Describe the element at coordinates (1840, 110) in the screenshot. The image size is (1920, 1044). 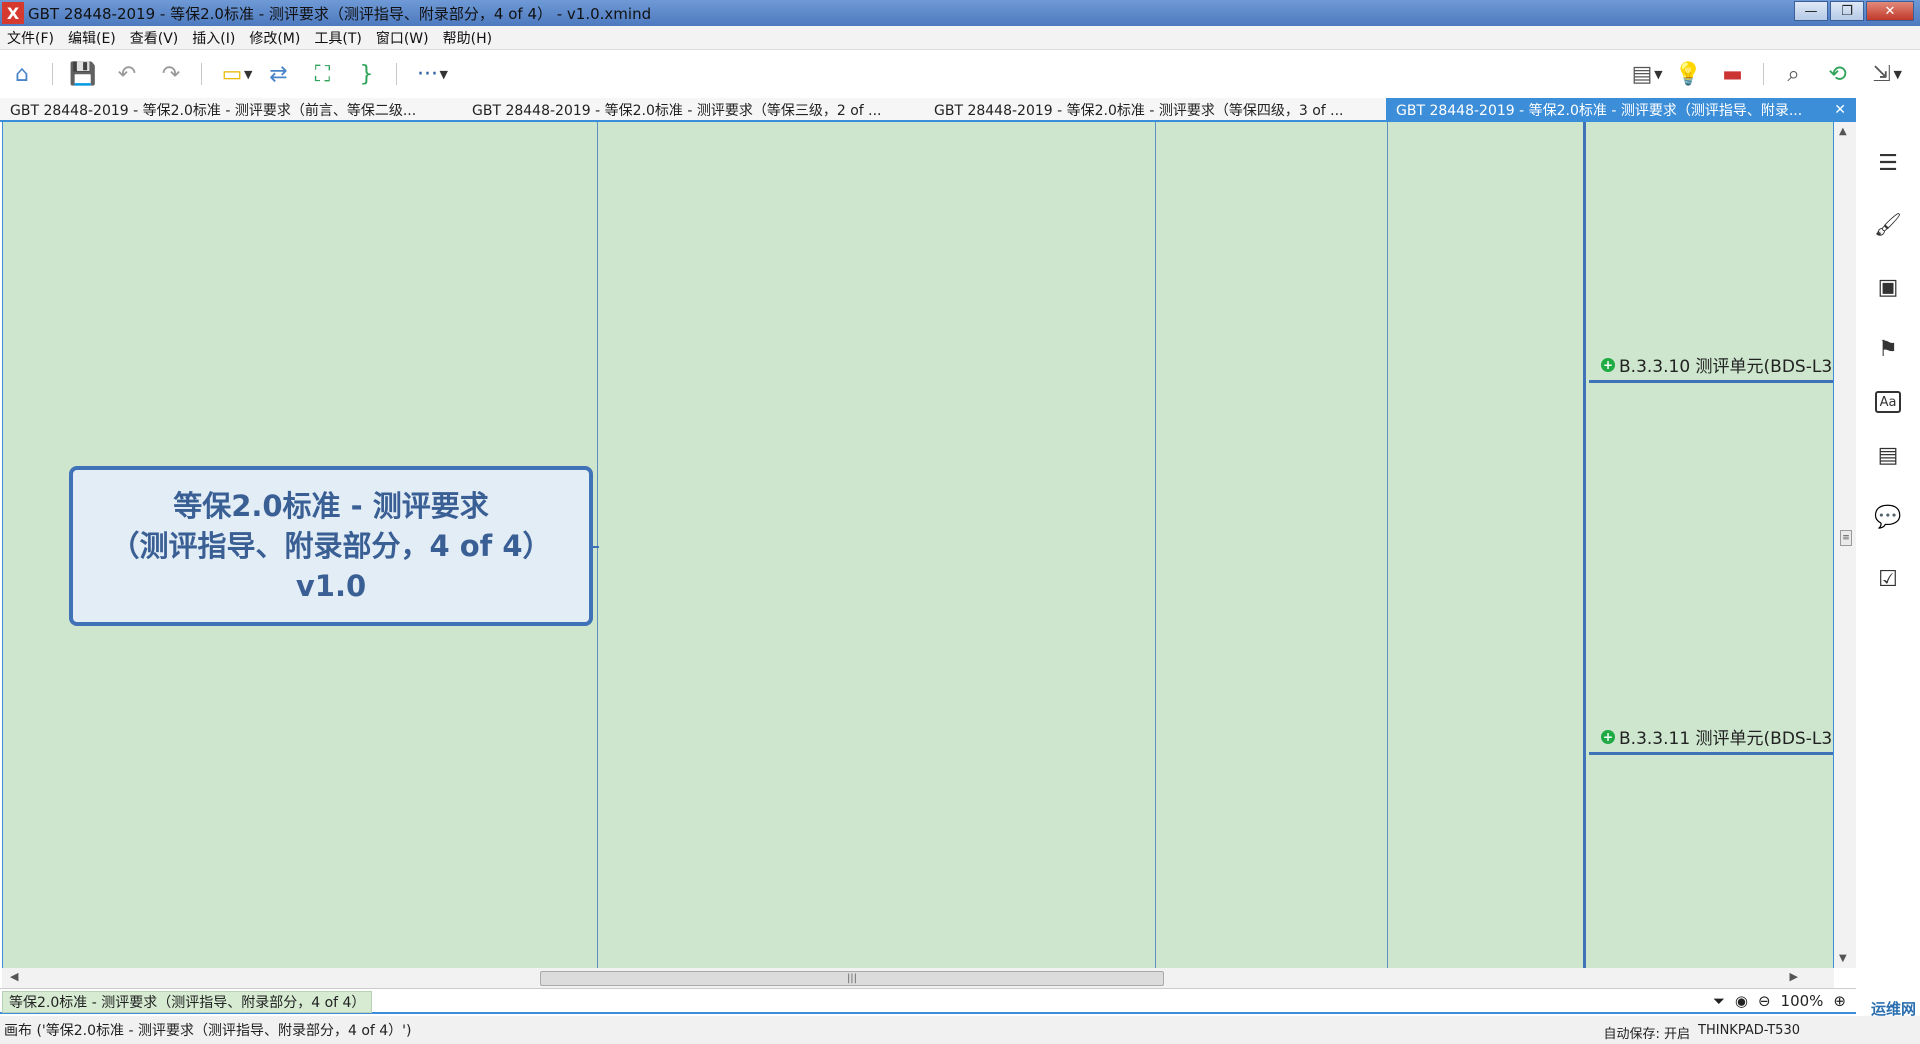
I see `close-tab-icon: ✕` at that location.